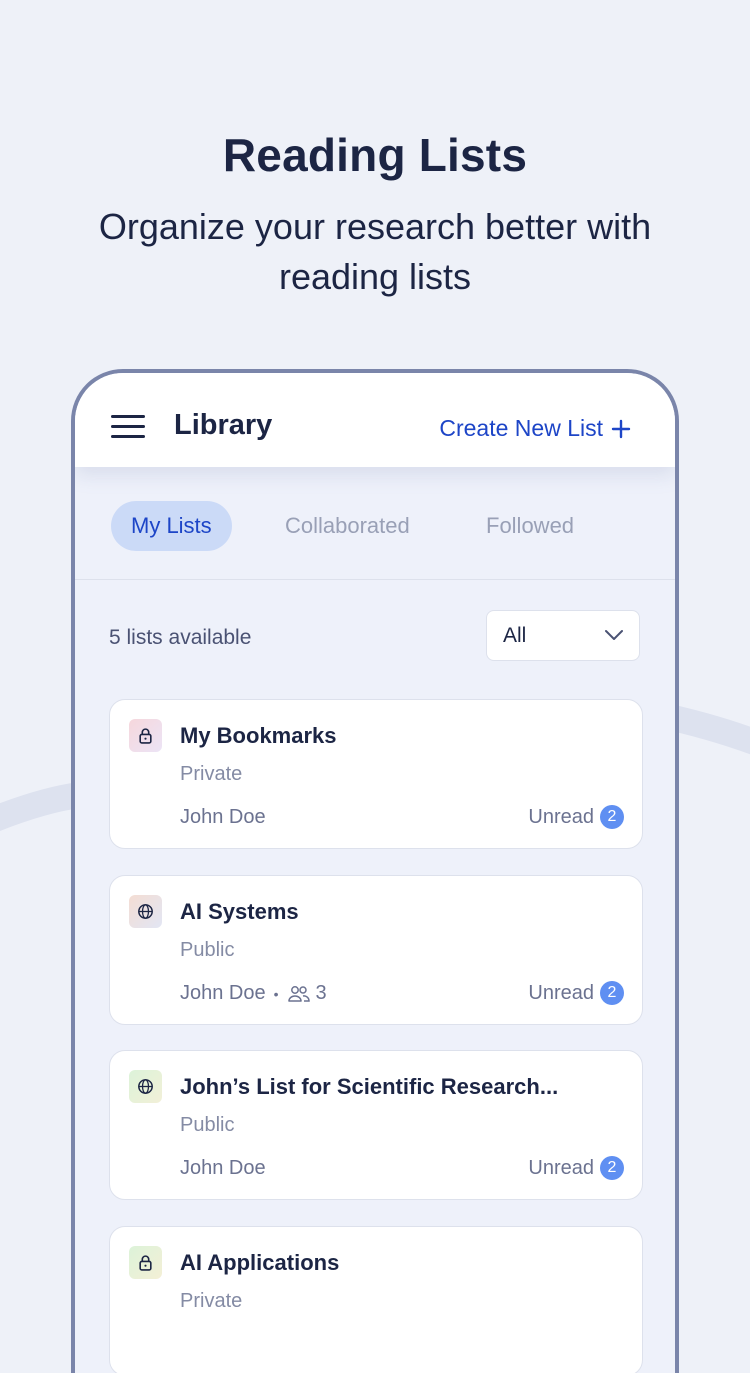  Describe the element at coordinates (515, 635) in the screenshot. I see `filter-selected-value: All` at that location.